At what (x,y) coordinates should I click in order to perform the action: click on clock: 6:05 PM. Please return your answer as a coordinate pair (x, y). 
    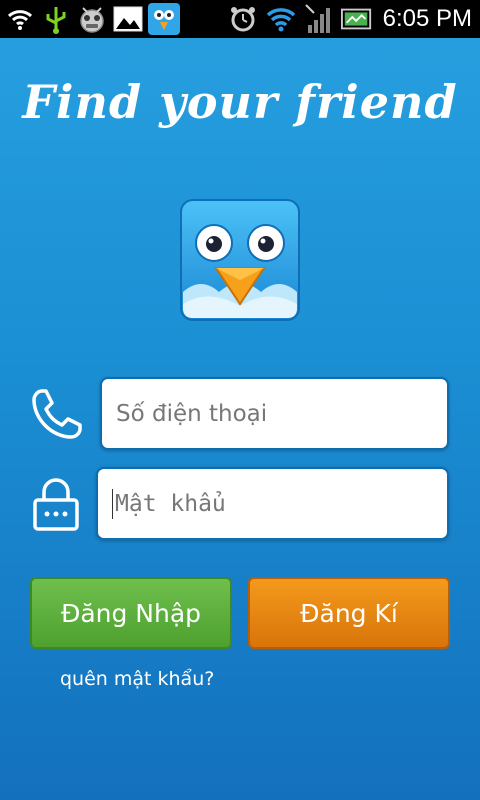
    Looking at the image, I should click on (427, 18).